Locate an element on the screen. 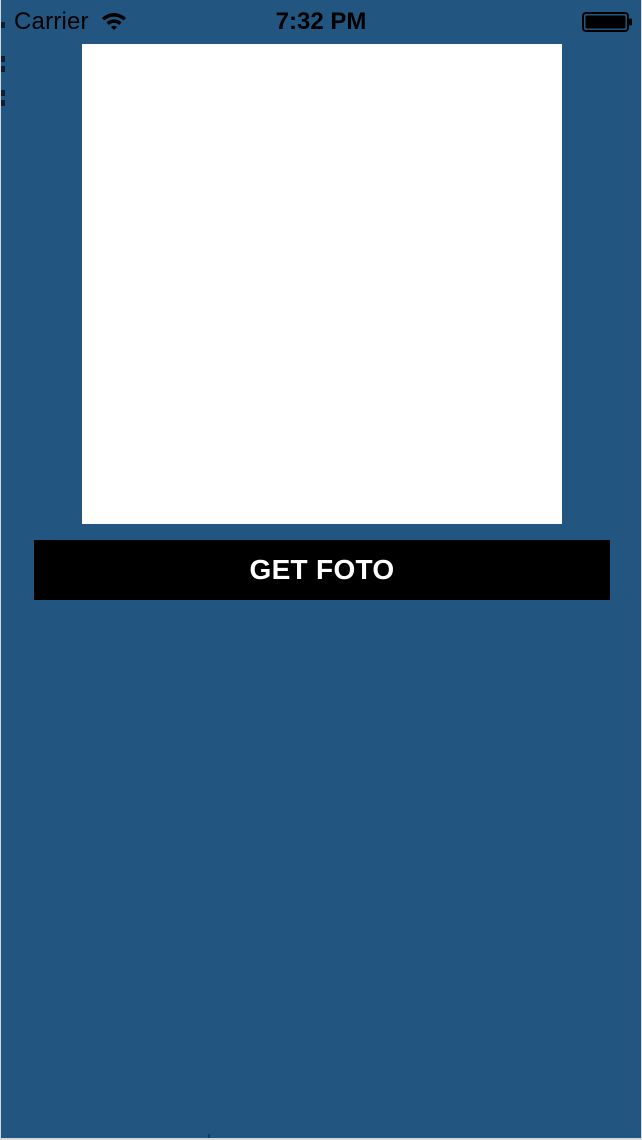 The width and height of the screenshot is (642, 1140). bottom-tick is located at coordinates (209, 1136).